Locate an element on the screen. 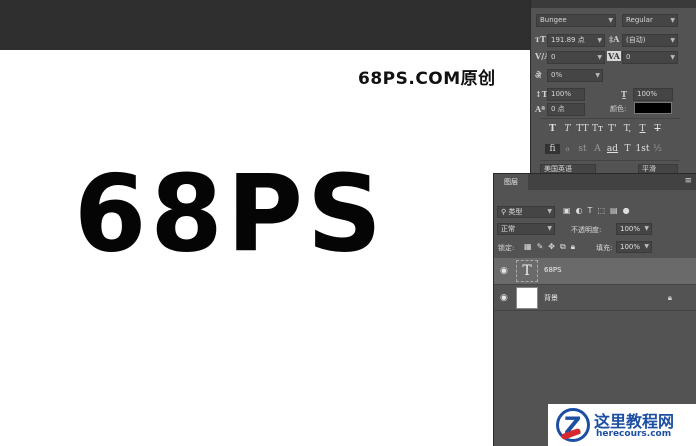  contextual-alternates-button: ℴ is located at coordinates (567, 149).